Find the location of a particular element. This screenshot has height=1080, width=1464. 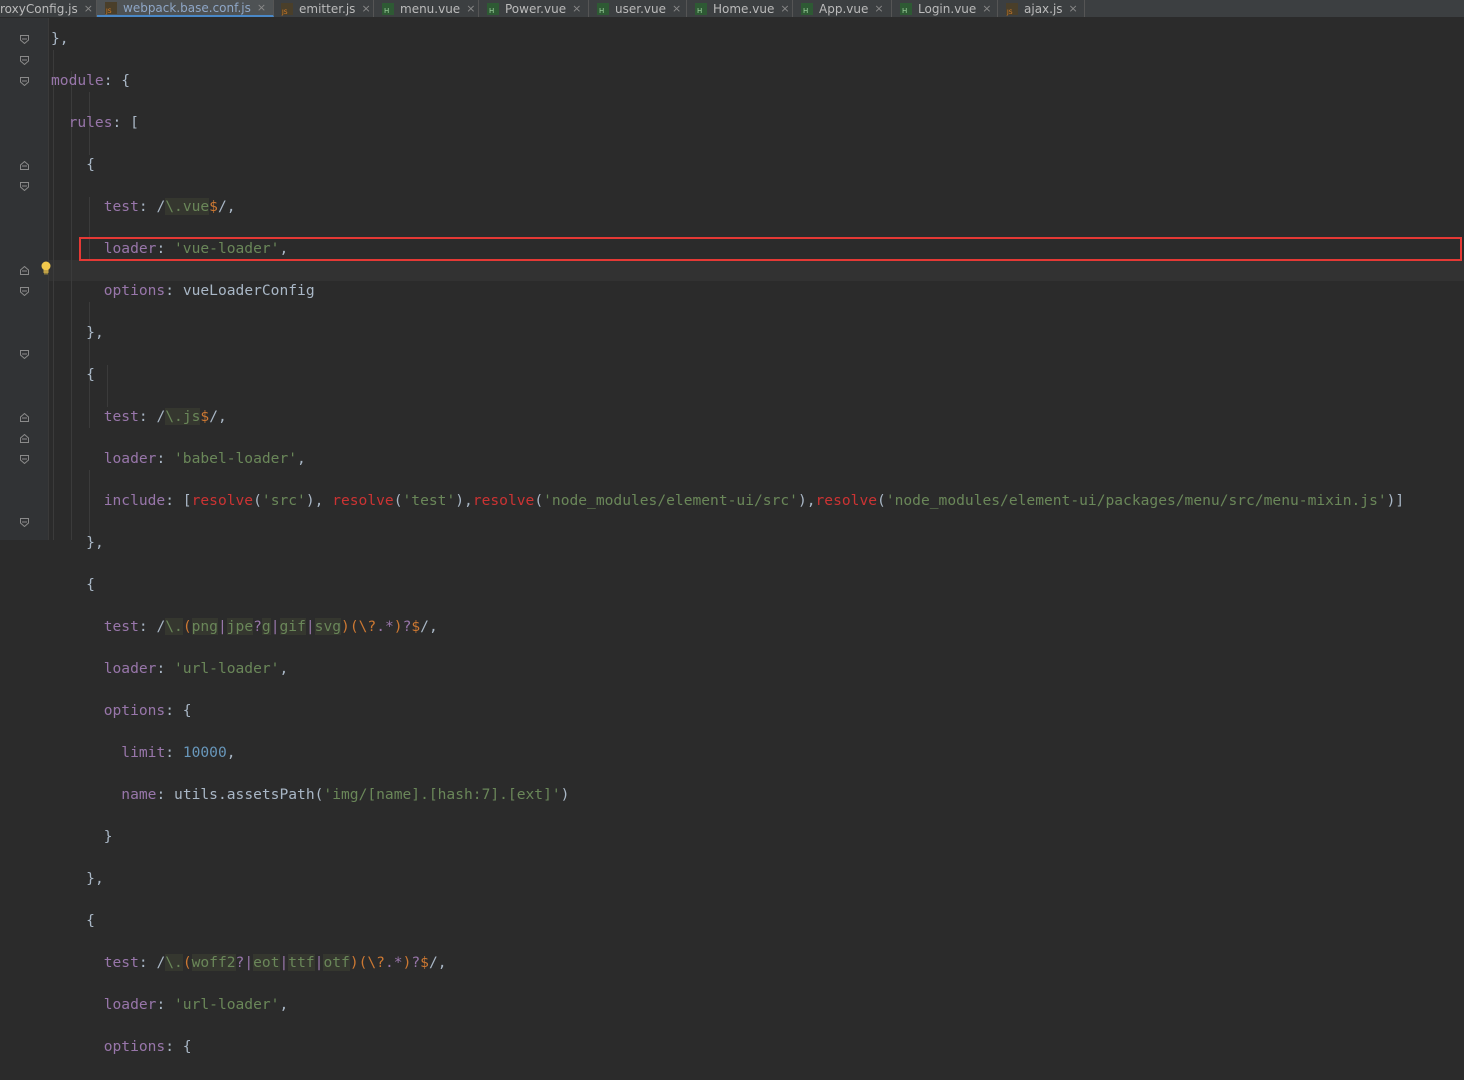

regex-text: vue is located at coordinates (196, 206).